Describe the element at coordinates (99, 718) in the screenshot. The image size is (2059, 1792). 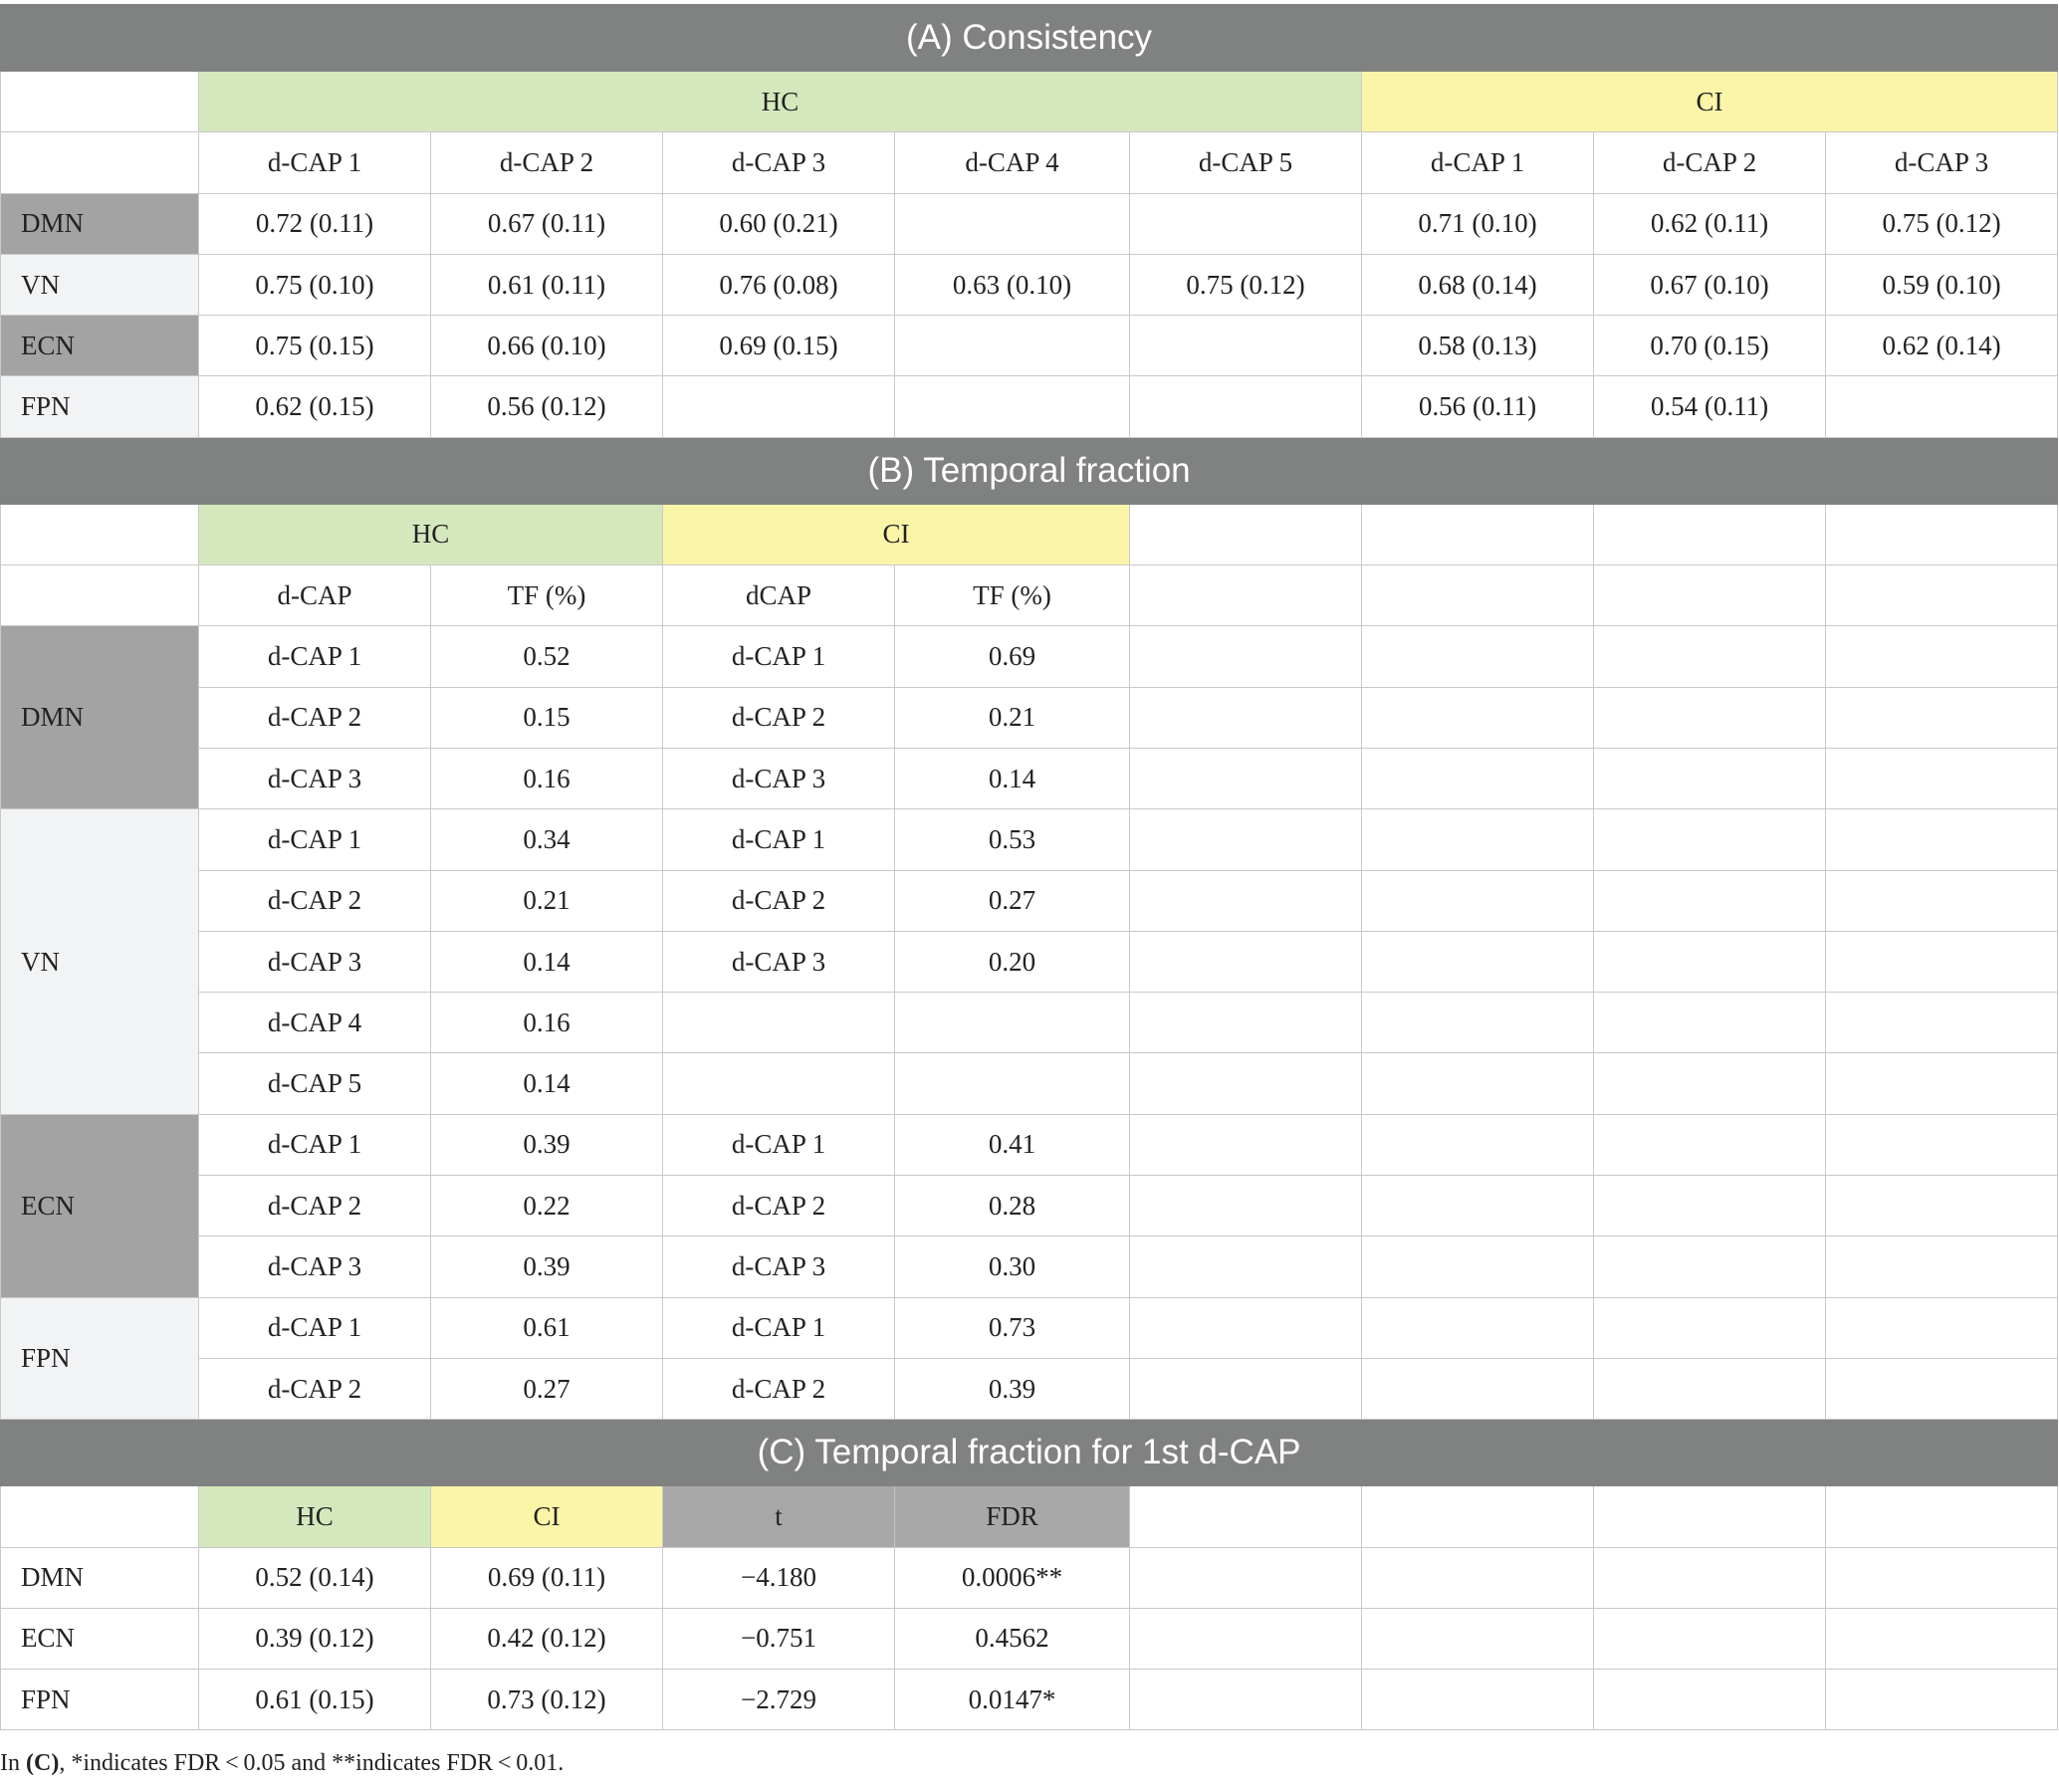
I see `row-group-label: DMN` at that location.